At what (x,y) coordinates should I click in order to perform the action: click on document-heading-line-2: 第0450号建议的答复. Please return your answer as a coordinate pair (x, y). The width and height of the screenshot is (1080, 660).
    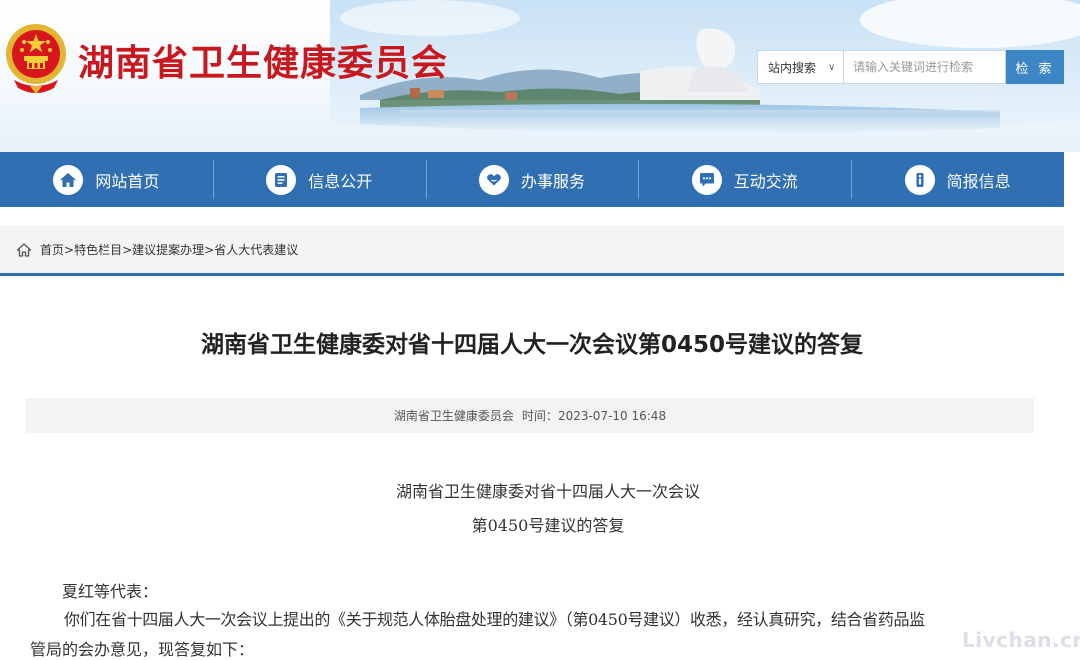
    Looking at the image, I should click on (548, 525).